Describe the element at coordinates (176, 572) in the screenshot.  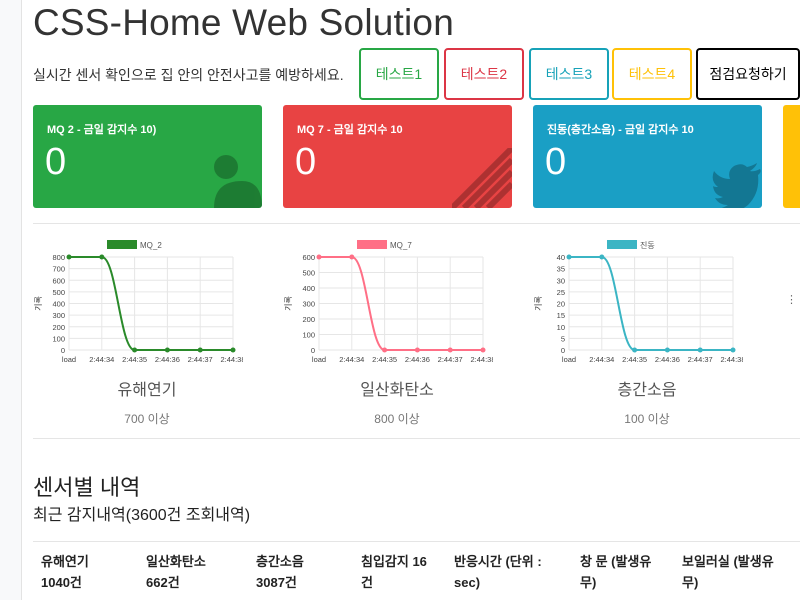
I see `table-header-co: 일산화탄소 662건` at that location.